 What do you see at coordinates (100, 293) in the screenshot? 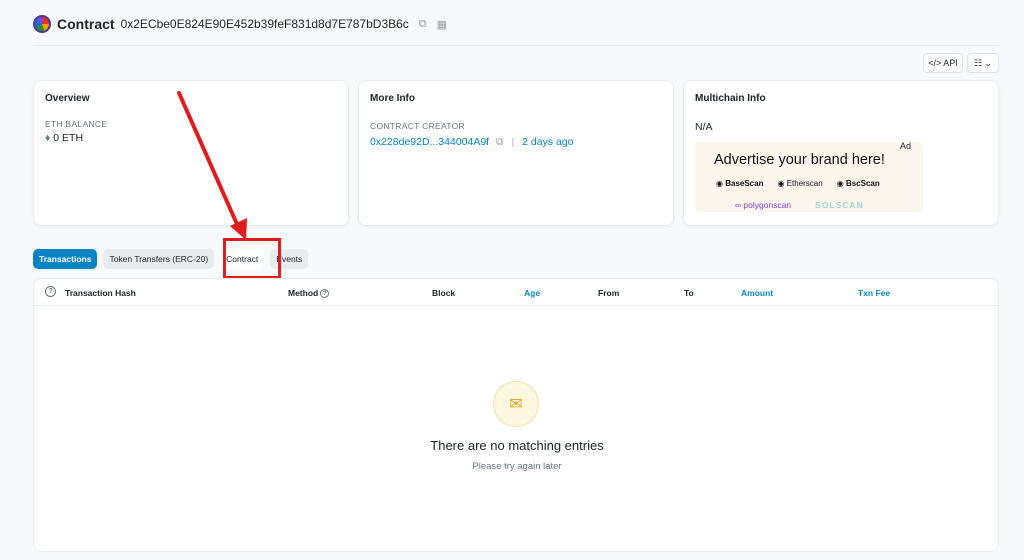
I see `column-transaction-hash: Transaction Hash` at bounding box center [100, 293].